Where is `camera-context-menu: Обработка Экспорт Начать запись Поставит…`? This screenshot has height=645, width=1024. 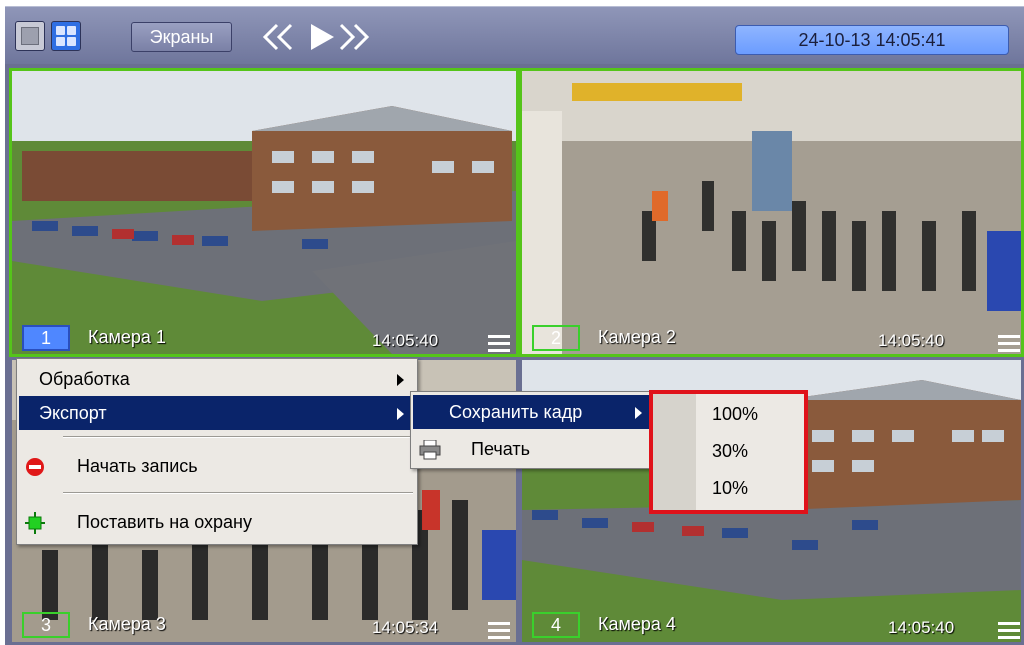 camera-context-menu: Обработка Экспорт Начать запись Поставит… is located at coordinates (217, 451).